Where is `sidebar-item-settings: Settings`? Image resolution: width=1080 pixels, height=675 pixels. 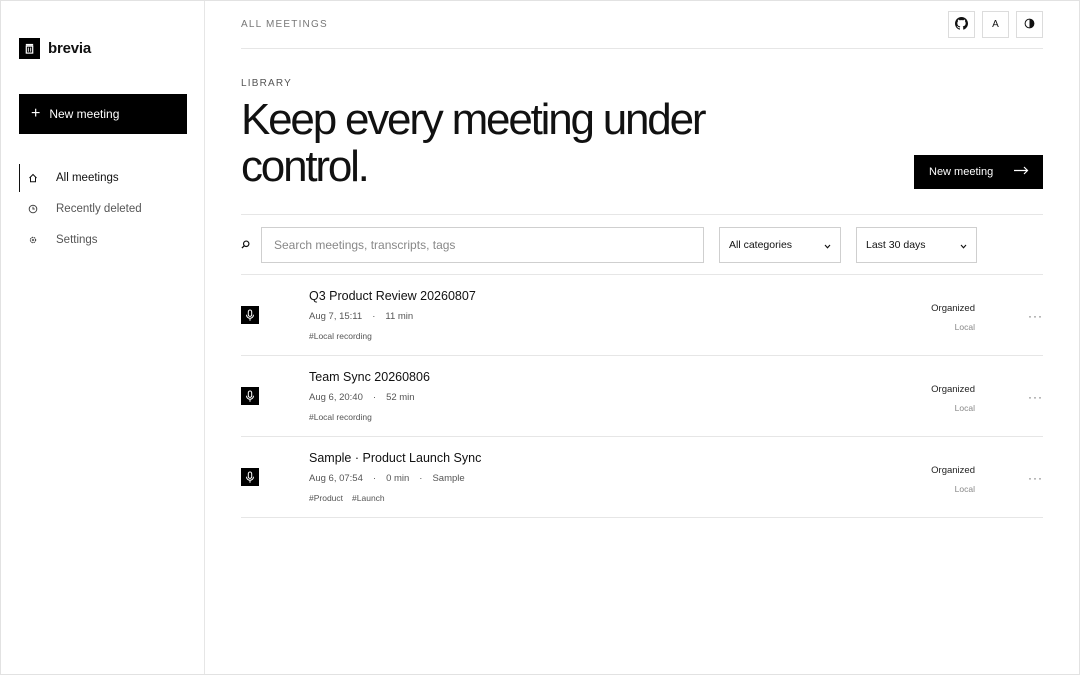 sidebar-item-settings: Settings is located at coordinates (102, 240).